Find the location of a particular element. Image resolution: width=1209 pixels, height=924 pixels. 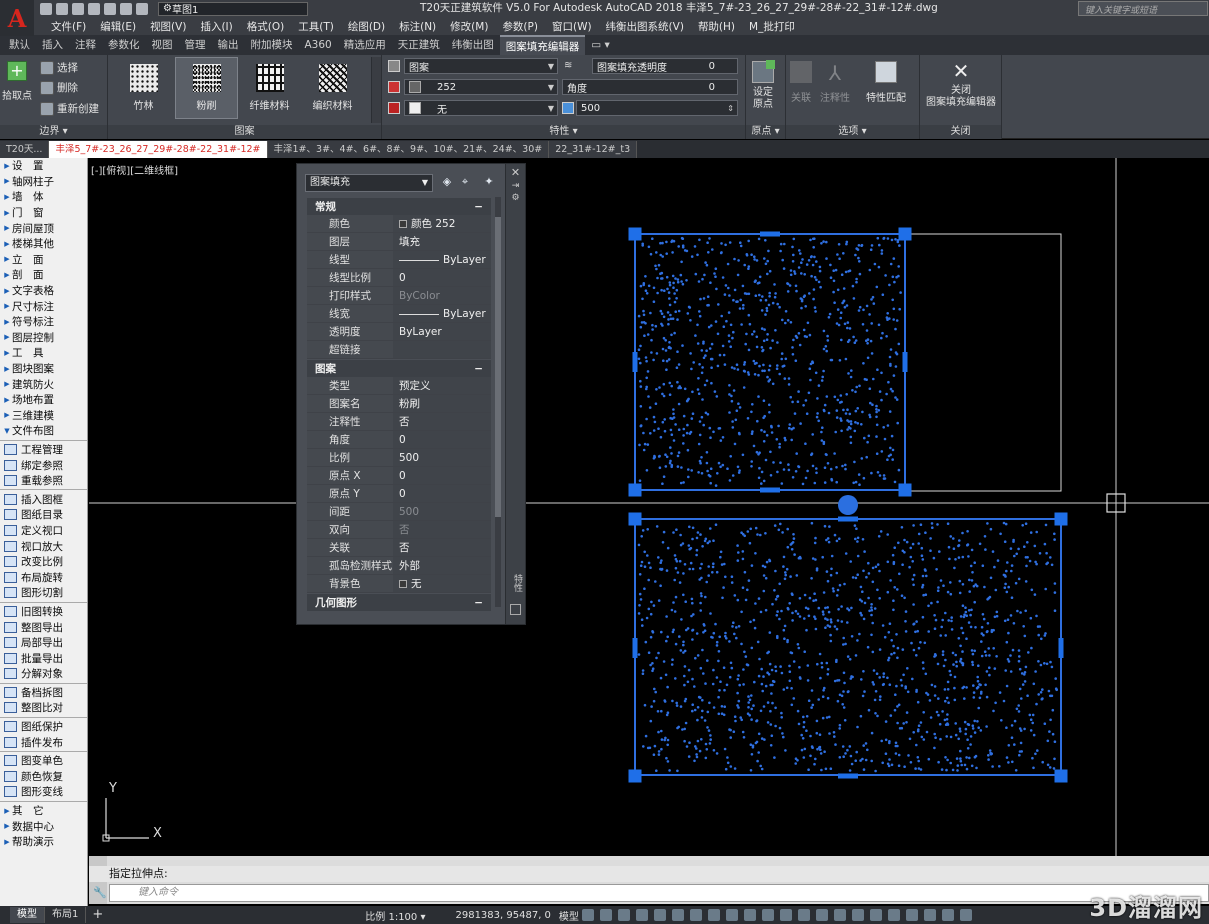

pattern-swatch-0: 竹林 is located at coordinates (143, 88).